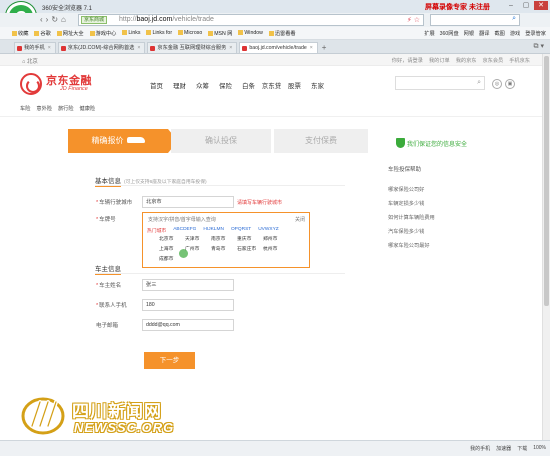  What do you see at coordinates (188, 305) in the screenshot?
I see `phone-input: 180` at bounding box center [188, 305].